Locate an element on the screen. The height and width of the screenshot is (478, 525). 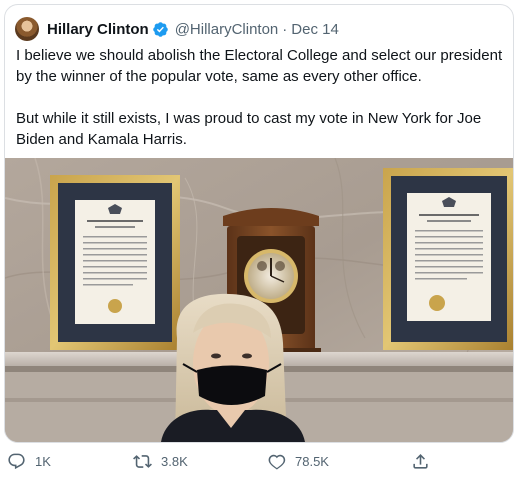
retweet-icon is located at coordinates (142, 461).